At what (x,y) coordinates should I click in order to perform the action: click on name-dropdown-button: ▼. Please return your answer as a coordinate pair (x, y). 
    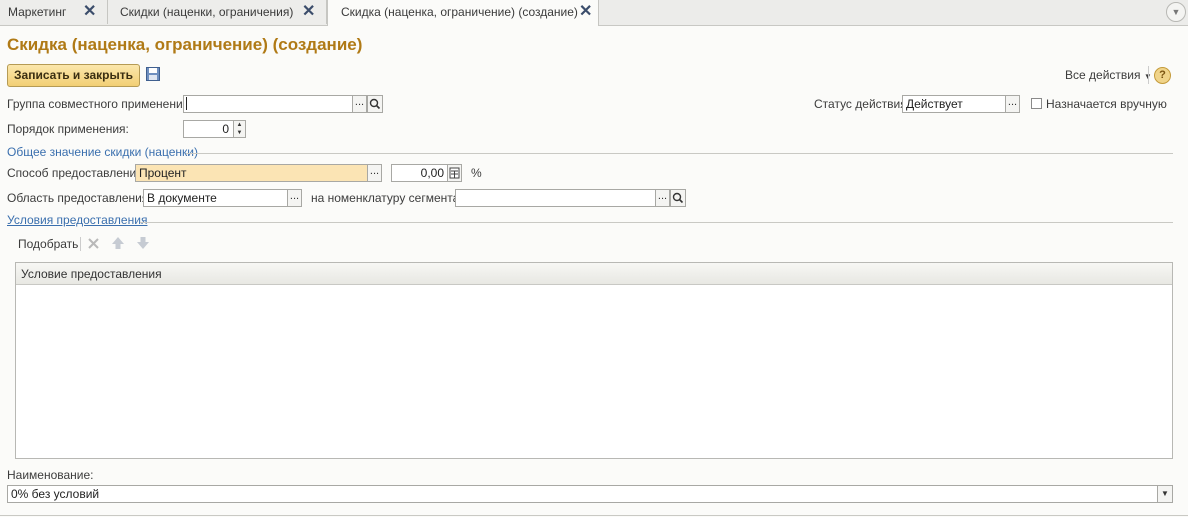
    Looking at the image, I should click on (1165, 494).